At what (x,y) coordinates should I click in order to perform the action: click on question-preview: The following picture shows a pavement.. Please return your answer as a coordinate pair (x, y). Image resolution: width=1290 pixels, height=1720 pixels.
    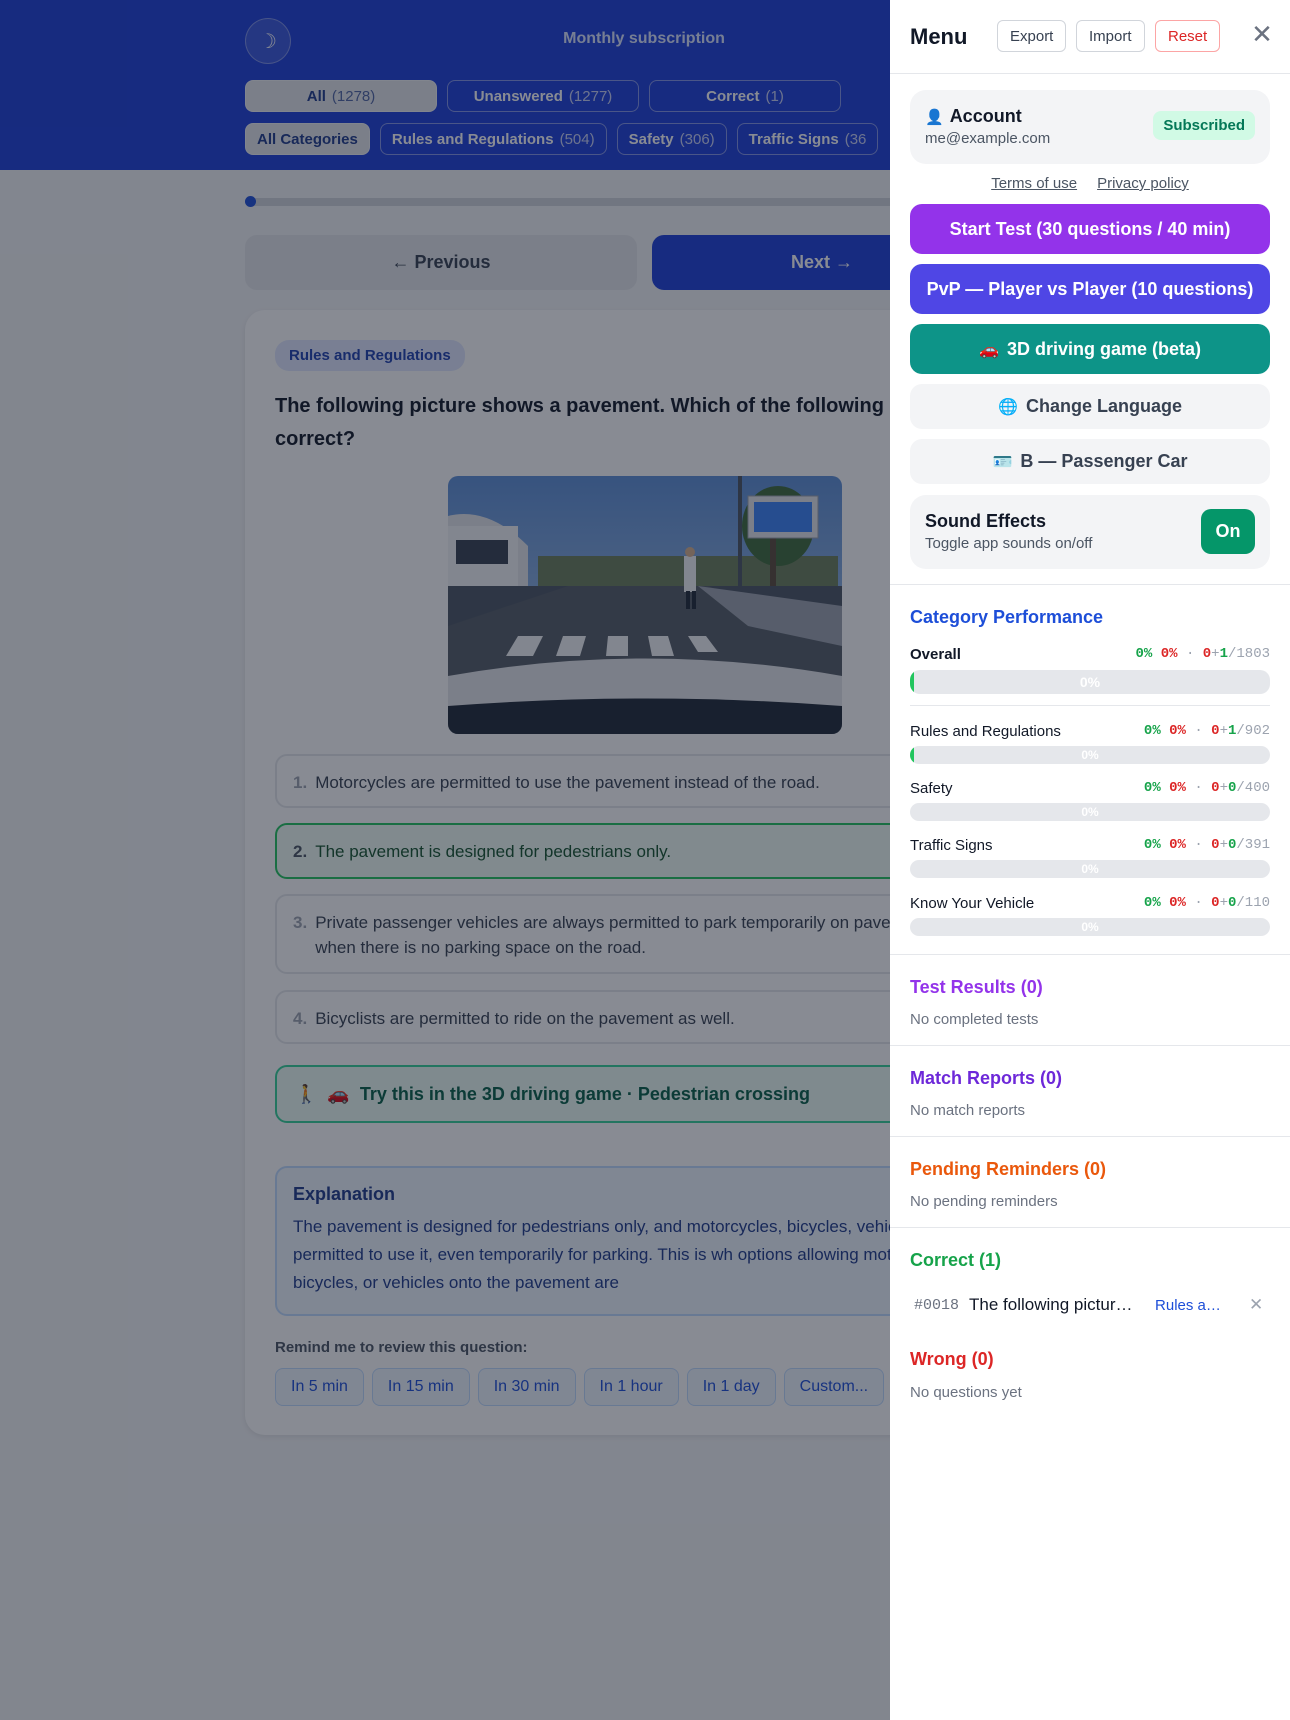
    Looking at the image, I should click on (1055, 1304).